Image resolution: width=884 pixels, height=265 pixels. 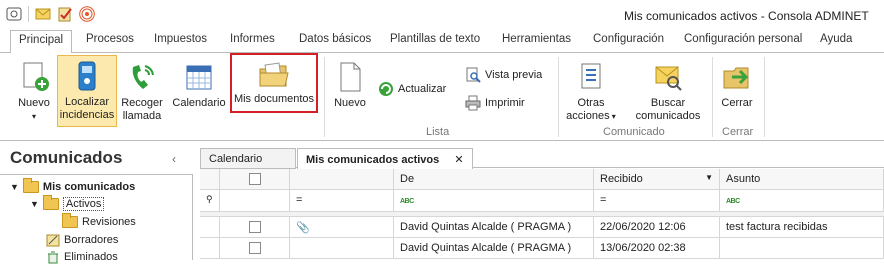 What do you see at coordinates (737, 103) in the screenshot?
I see `cerrar-label: Cerrar` at bounding box center [737, 103].